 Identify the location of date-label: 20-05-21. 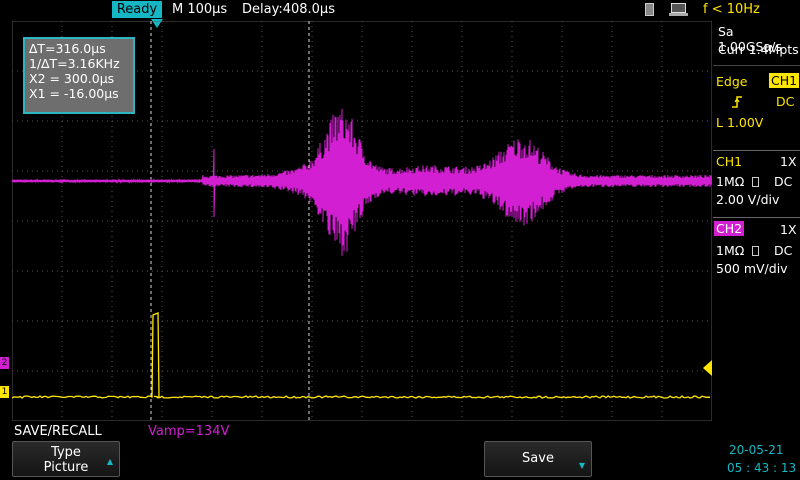
(756, 450).